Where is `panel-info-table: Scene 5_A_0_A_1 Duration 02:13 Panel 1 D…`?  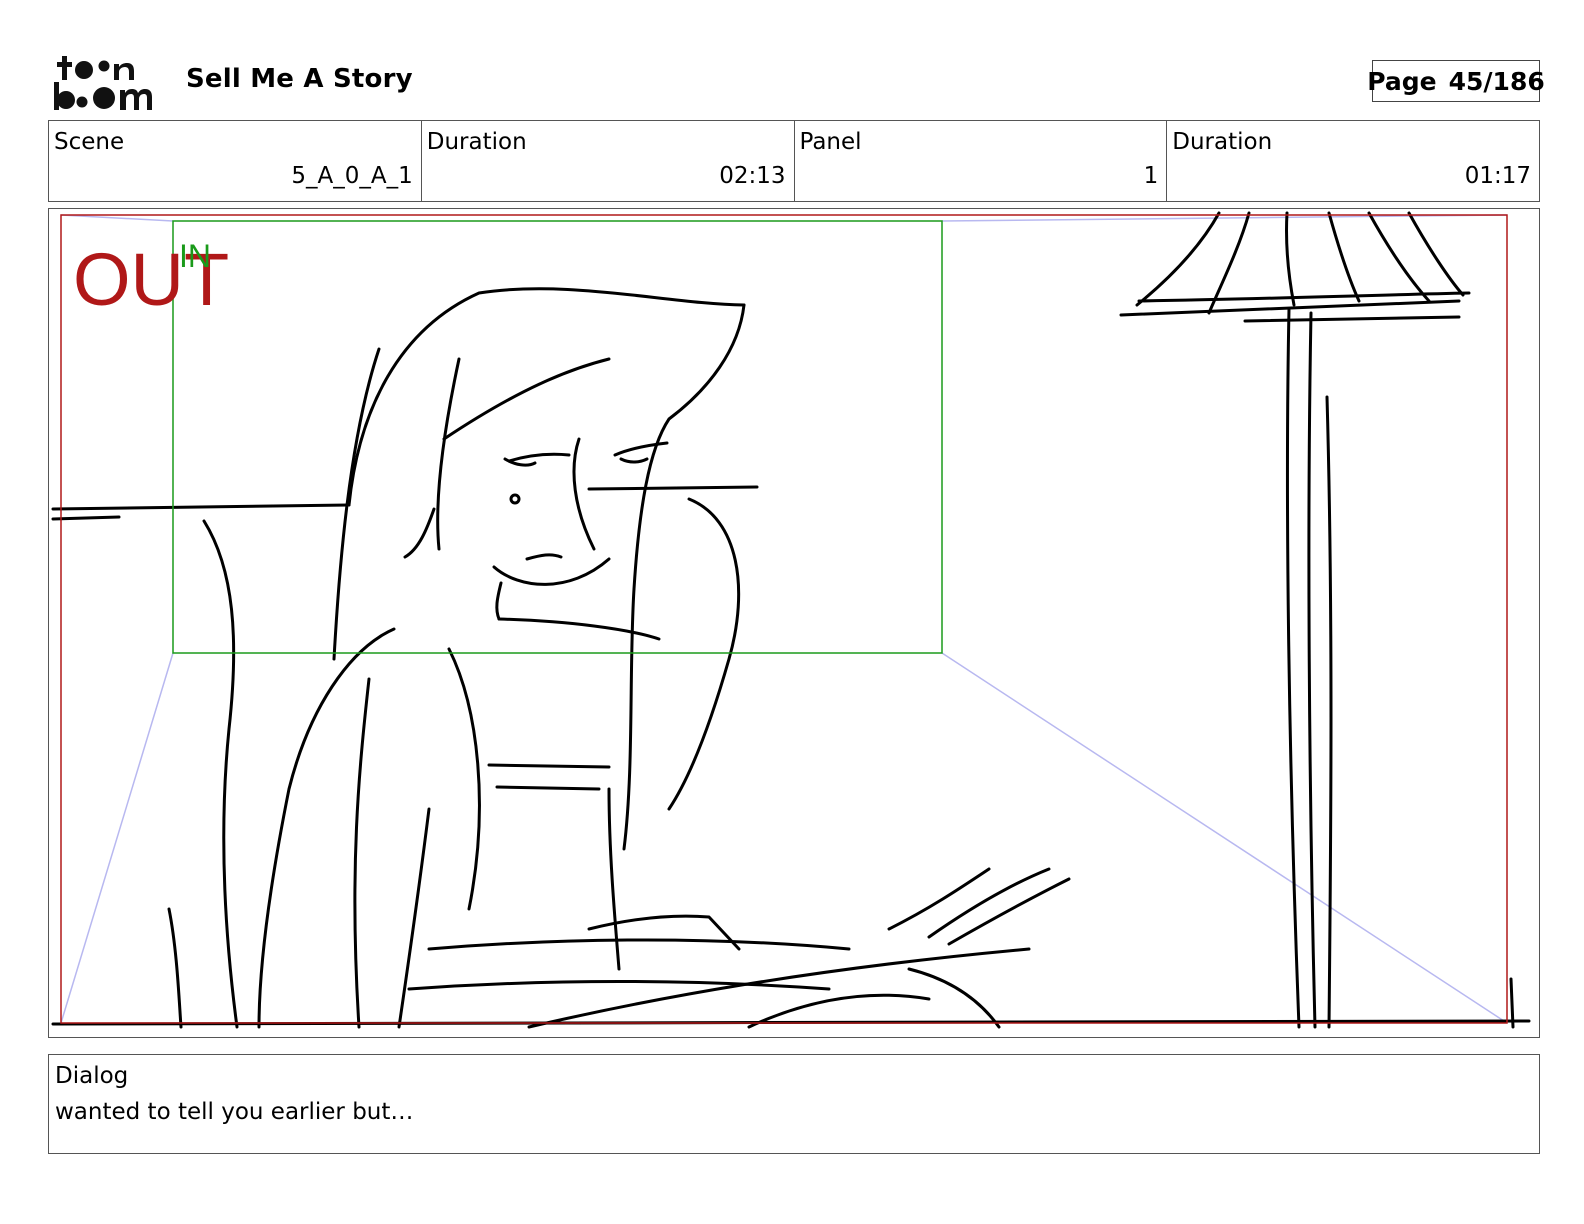 panel-info-table: Scene 5_A_0_A_1 Duration 02:13 Panel 1 D… is located at coordinates (794, 161).